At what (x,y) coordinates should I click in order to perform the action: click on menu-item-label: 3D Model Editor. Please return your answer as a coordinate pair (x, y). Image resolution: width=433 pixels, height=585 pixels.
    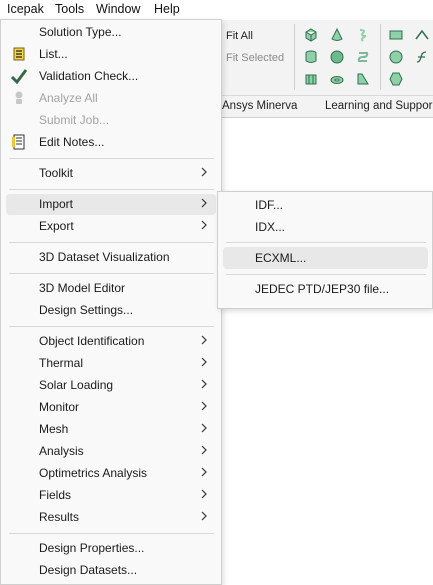
    Looking at the image, I should click on (82, 288).